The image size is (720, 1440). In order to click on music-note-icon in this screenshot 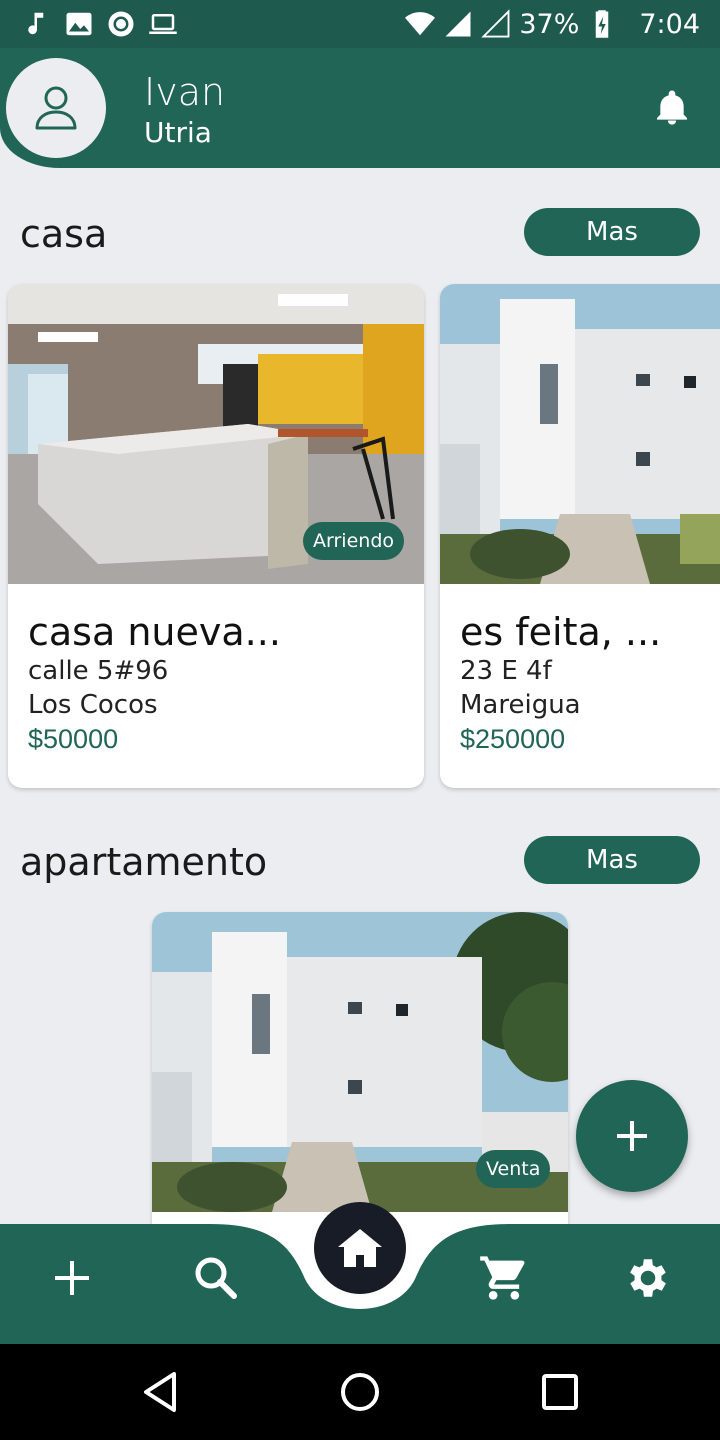, I will do `click(36, 23)`.